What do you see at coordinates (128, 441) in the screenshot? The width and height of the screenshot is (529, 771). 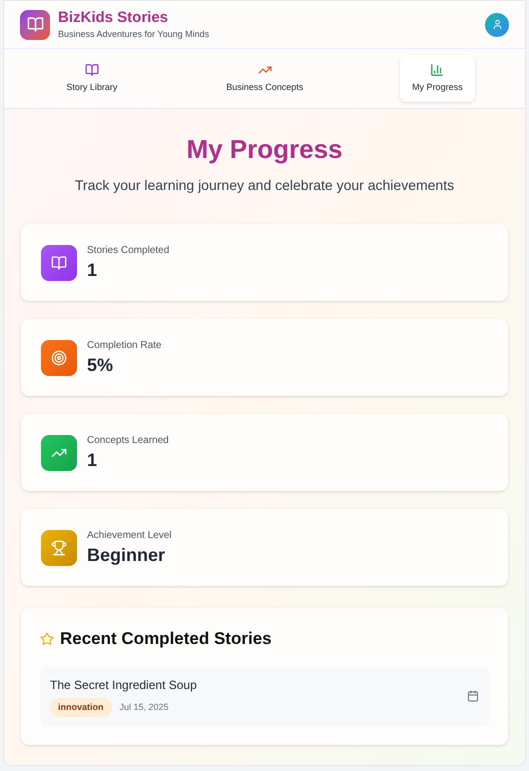 I see `stat-label: Concepts Learned` at bounding box center [128, 441].